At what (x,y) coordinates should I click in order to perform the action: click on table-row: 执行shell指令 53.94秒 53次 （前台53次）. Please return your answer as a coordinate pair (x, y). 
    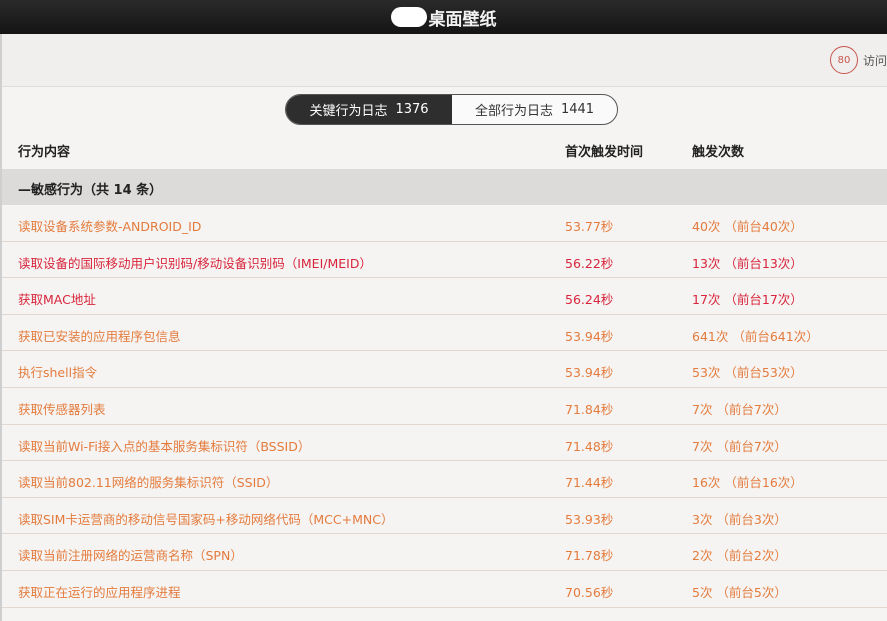
    Looking at the image, I should click on (444, 369).